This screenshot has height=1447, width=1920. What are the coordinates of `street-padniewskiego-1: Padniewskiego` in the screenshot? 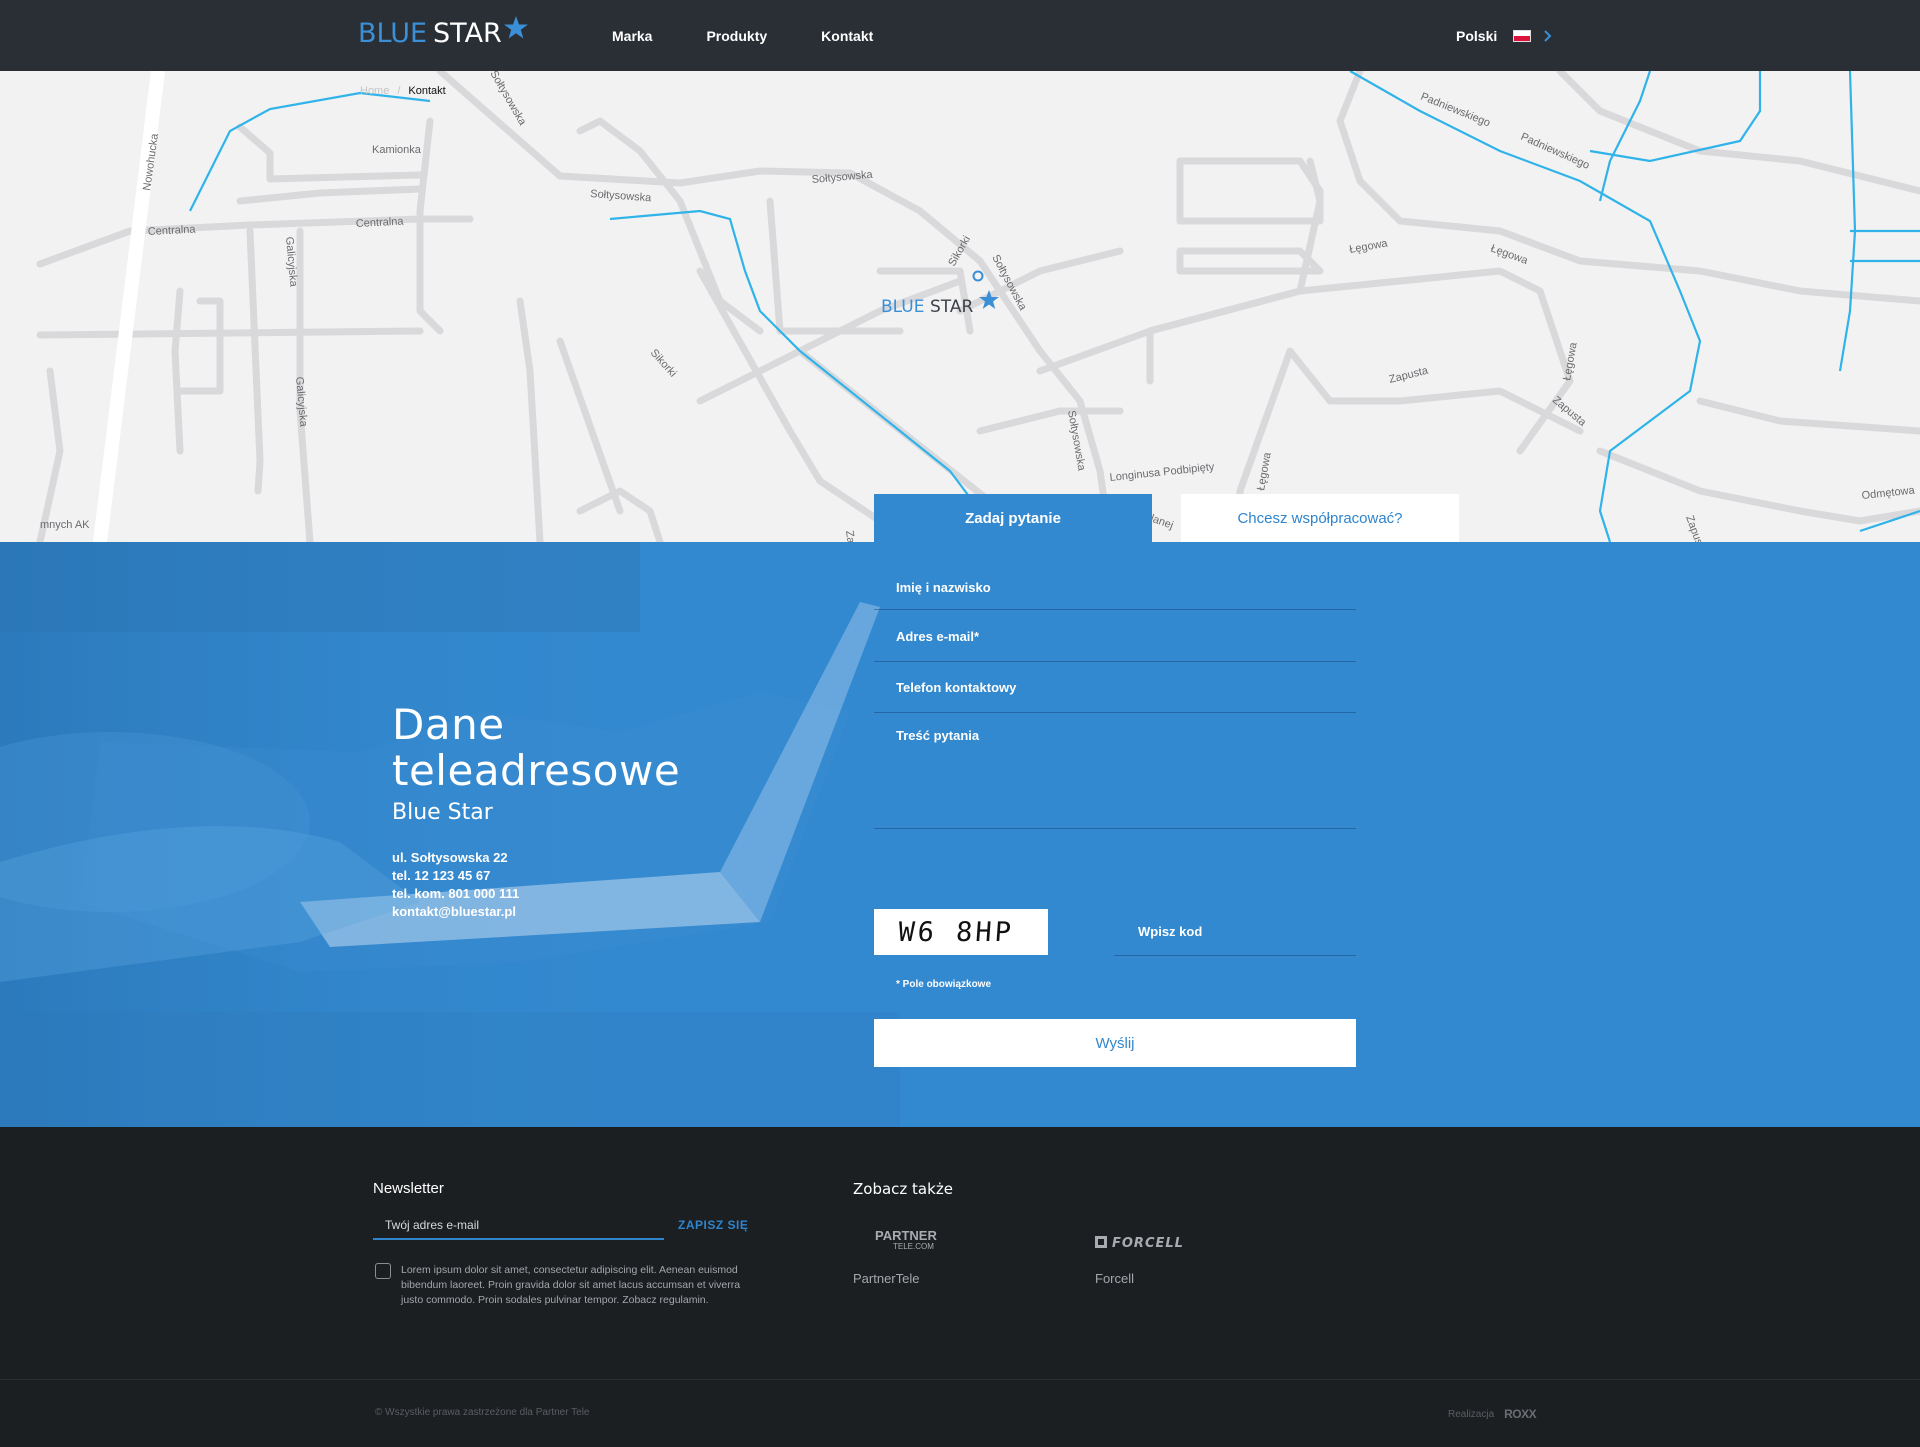 It's located at (1455, 110).